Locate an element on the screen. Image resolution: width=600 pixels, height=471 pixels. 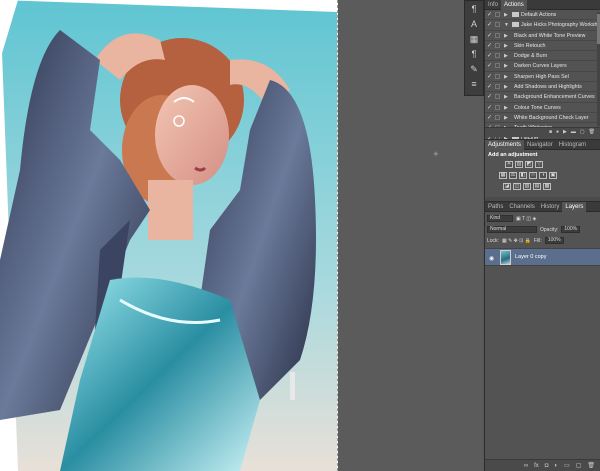
filter-icons: ▣ T ◫ ◈ is located at coordinates (526, 219).